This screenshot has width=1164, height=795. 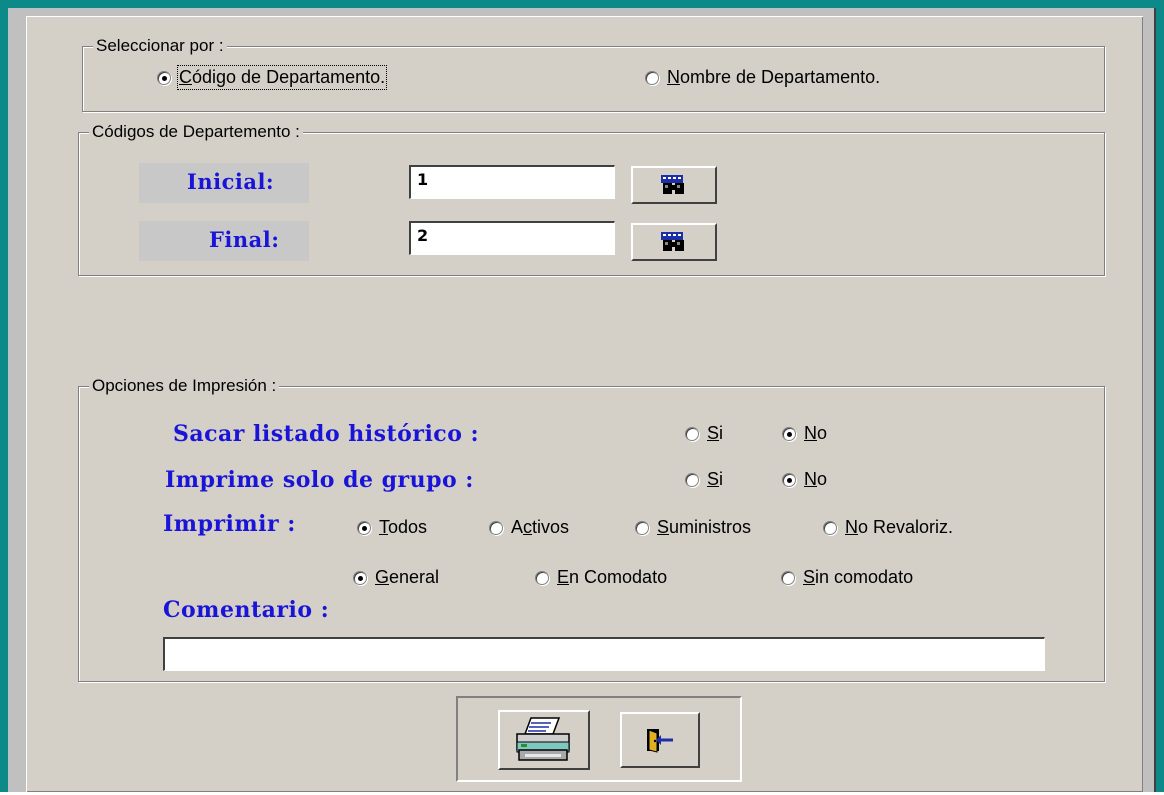 I want to click on print-options-legend: Opciones de Impresión :, so click(x=184, y=386).